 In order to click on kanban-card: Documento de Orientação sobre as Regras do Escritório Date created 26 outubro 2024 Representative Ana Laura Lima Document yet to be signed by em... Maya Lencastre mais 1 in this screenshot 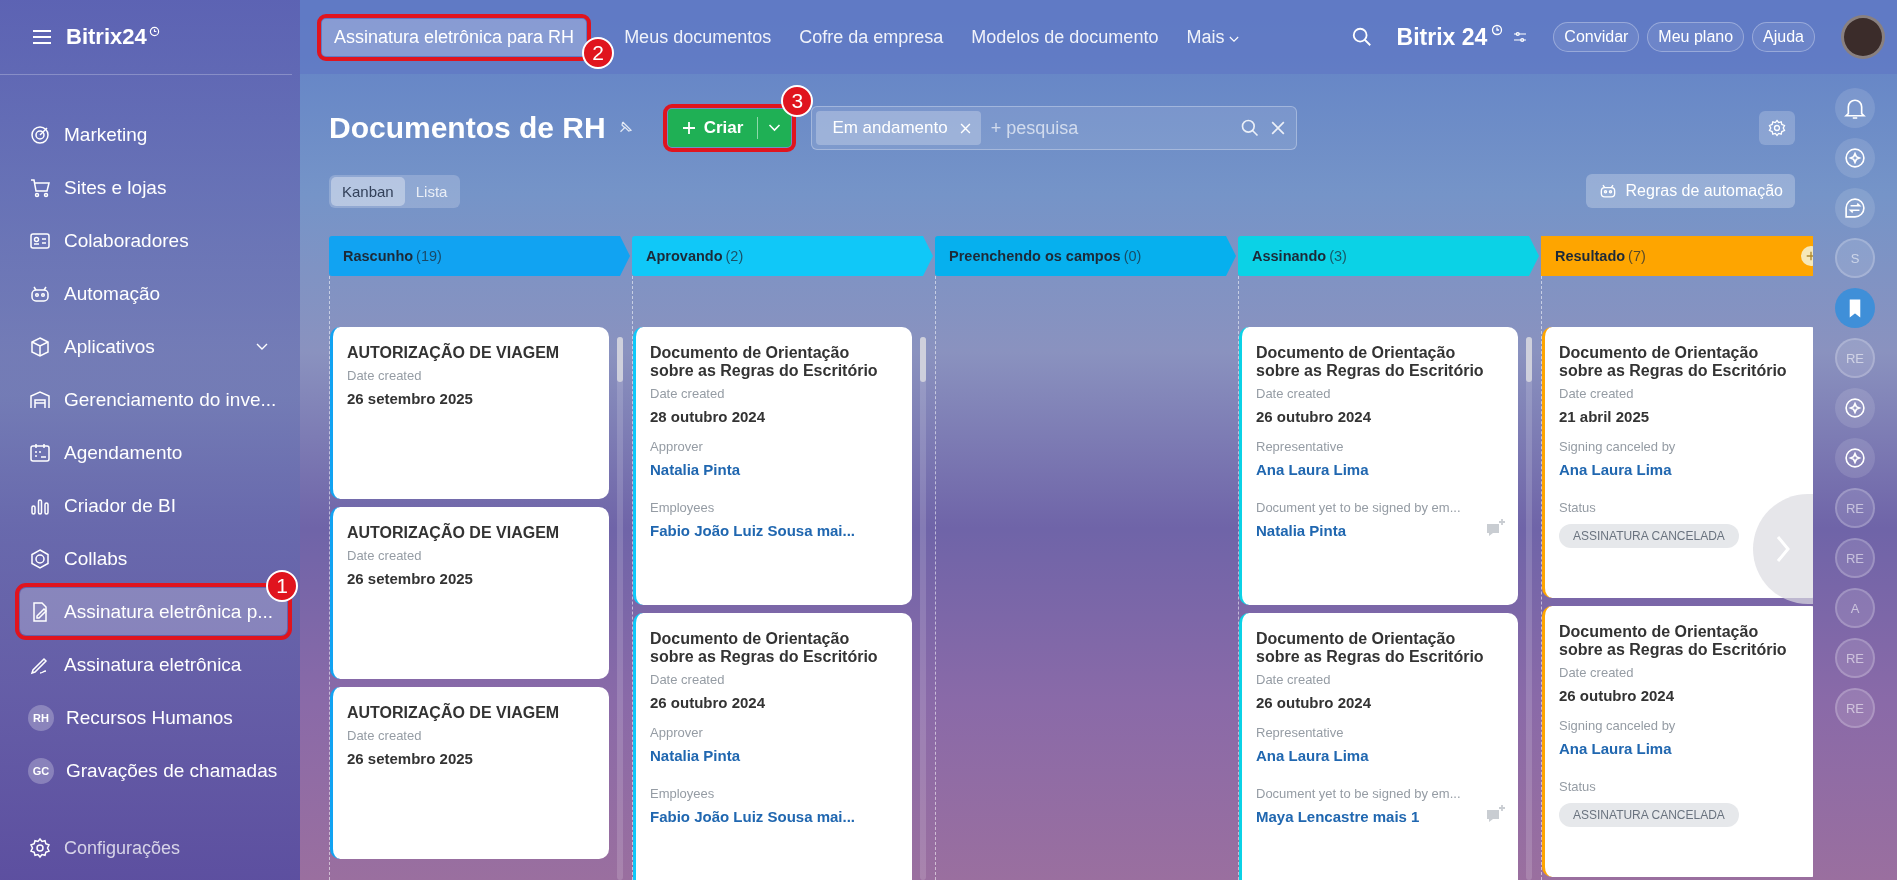, I will do `click(1378, 746)`.